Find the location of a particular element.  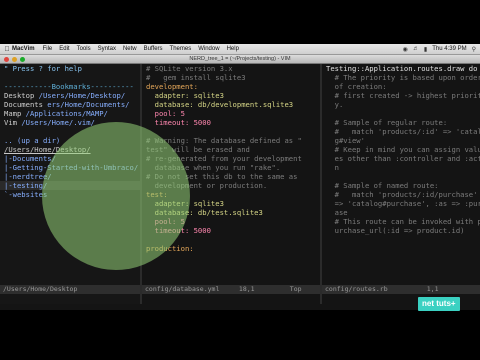

menu-app-name: MacVim is located at coordinates (23, 49).